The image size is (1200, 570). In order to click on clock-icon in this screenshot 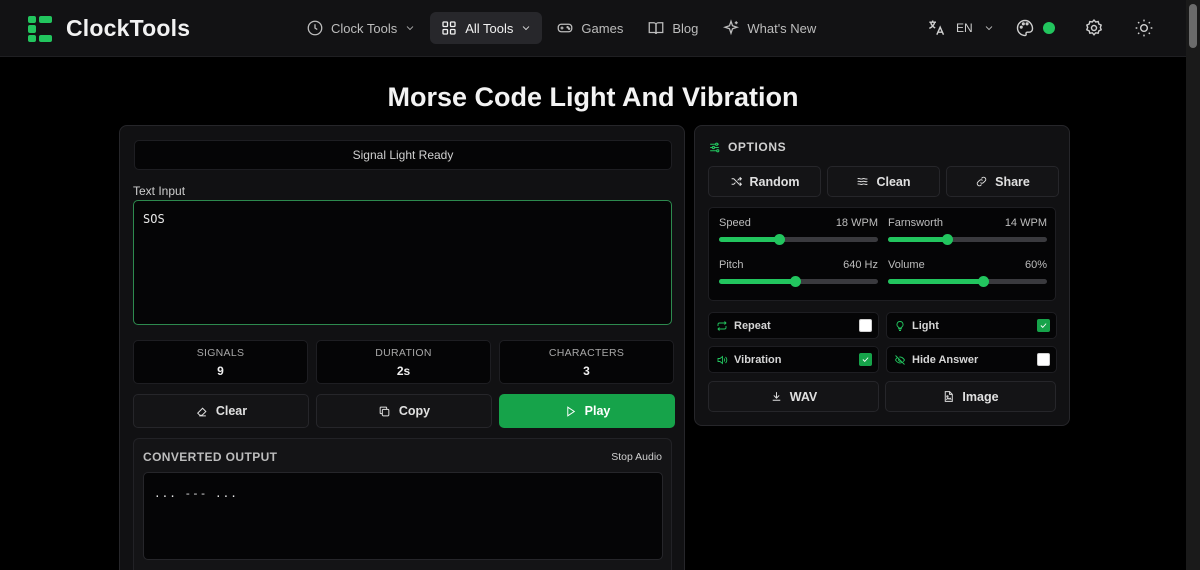, I will do `click(315, 28)`.